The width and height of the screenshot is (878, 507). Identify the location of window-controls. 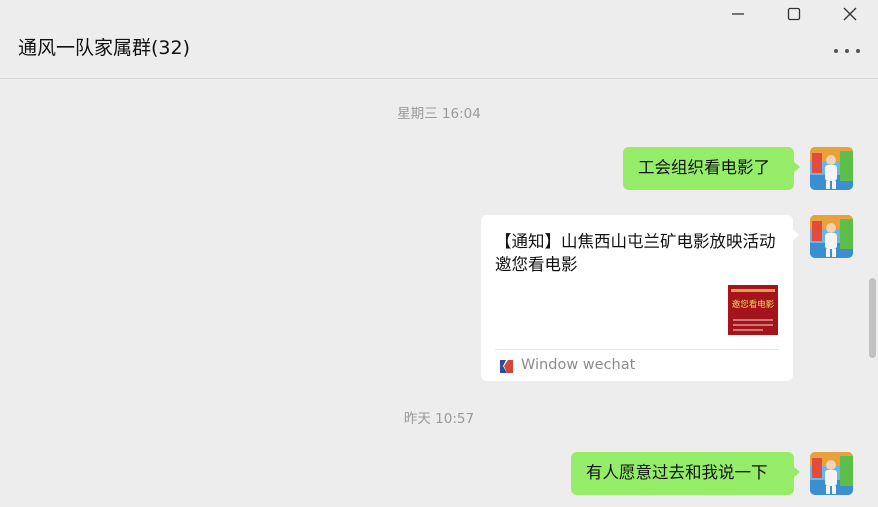
(794, 14).